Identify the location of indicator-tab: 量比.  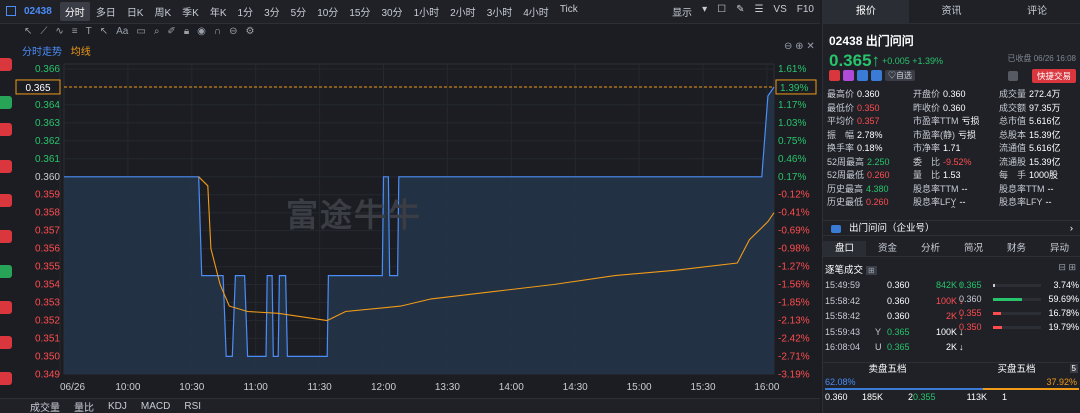
(84, 406).